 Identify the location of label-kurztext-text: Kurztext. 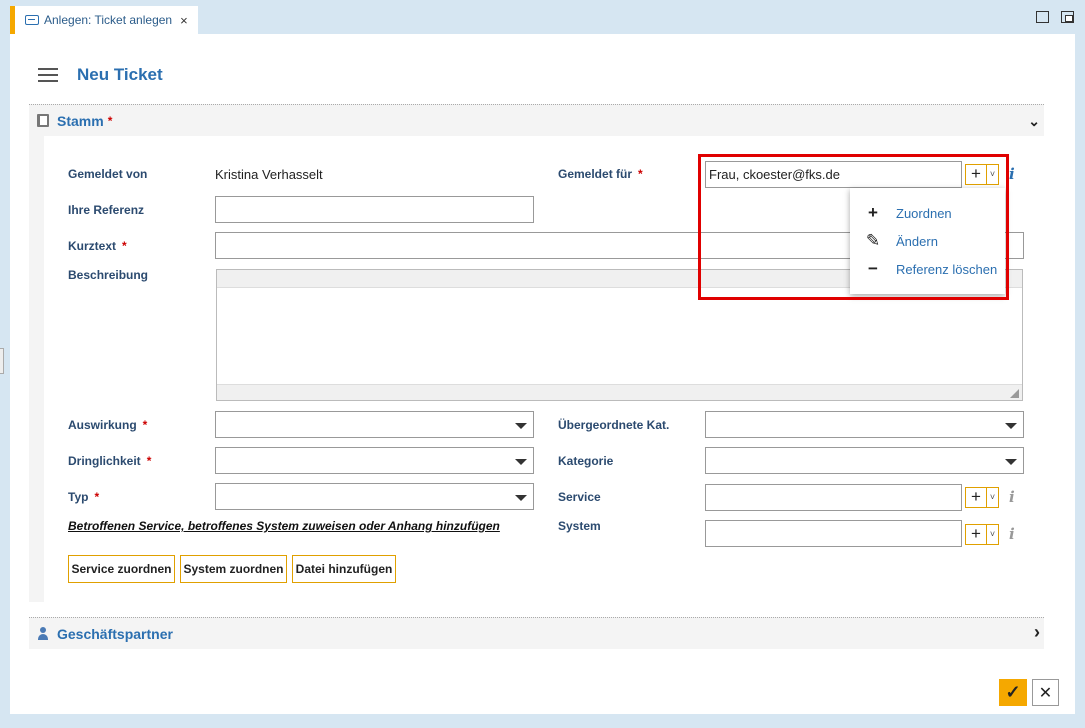
(92, 246).